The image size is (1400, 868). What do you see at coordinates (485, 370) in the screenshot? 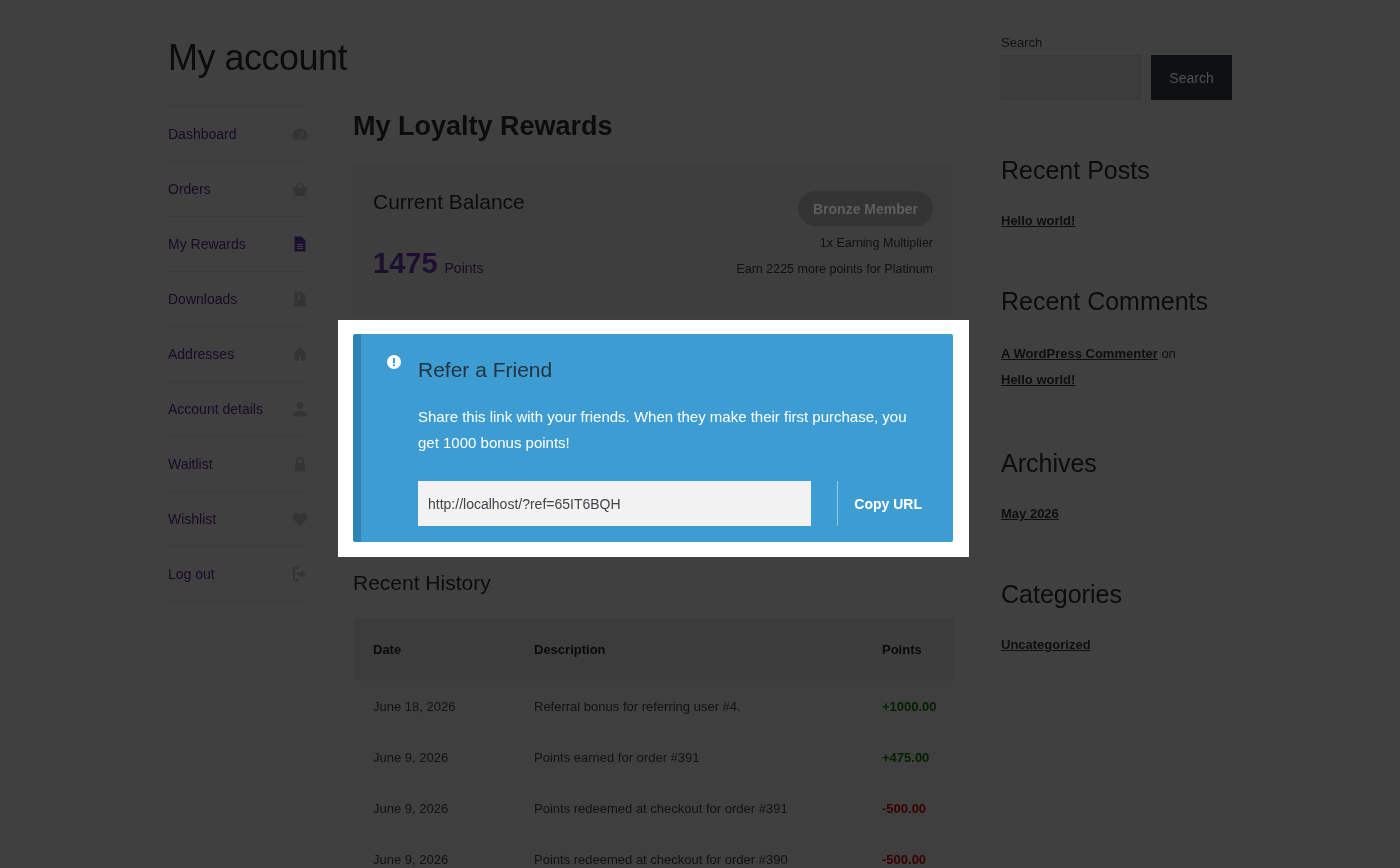
I see `refer-title: Refer a Friend` at bounding box center [485, 370].